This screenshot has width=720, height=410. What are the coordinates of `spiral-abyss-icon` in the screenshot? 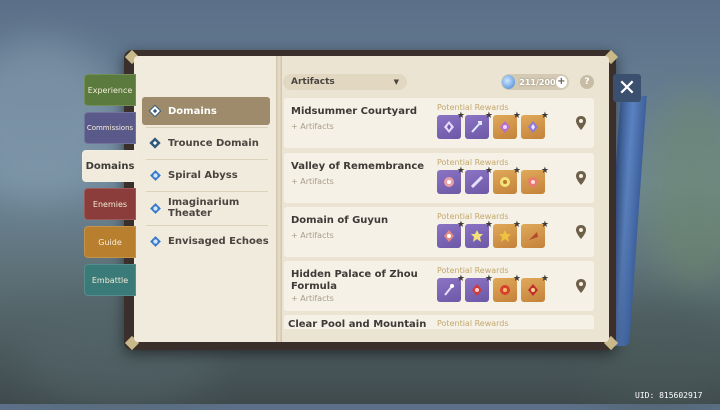 It's located at (155, 175).